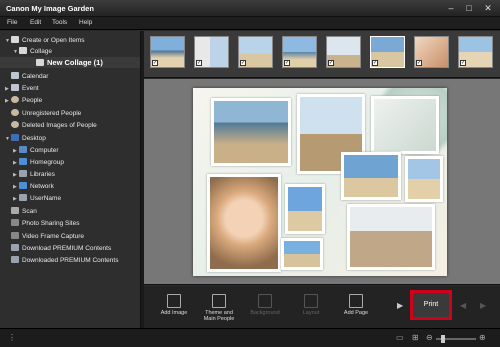 Image resolution: width=500 pixels, height=347 pixels. Describe the element at coordinates (42, 174) in the screenshot. I see `sidebar-item-label: Libraries` at that location.